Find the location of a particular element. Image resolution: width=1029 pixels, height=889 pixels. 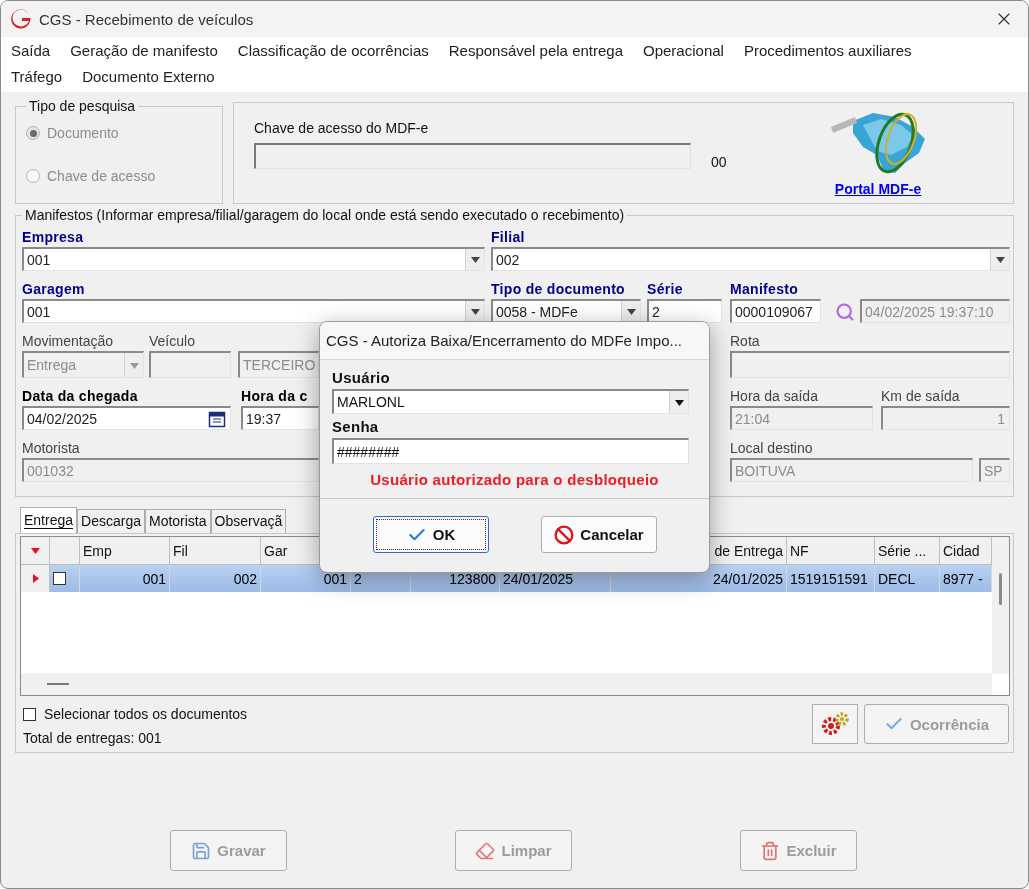

tab: Entrega is located at coordinates (49, 520).